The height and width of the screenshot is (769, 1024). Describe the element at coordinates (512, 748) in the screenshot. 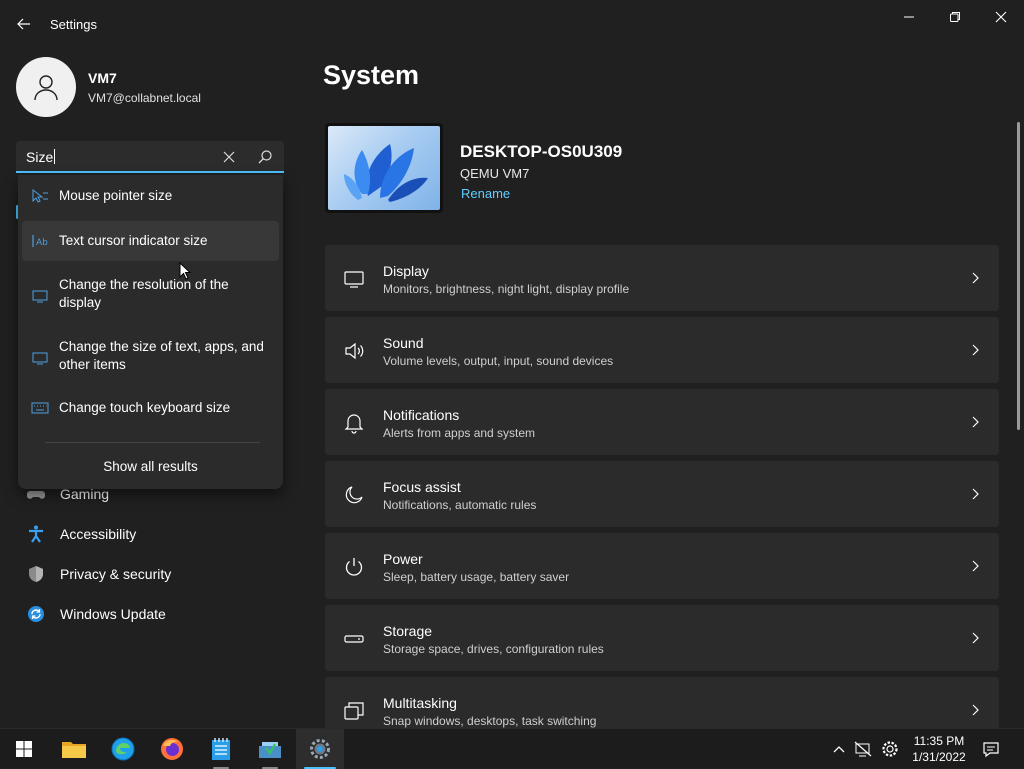

I see `taskbar: 11:35 PM 1/31/2022` at that location.